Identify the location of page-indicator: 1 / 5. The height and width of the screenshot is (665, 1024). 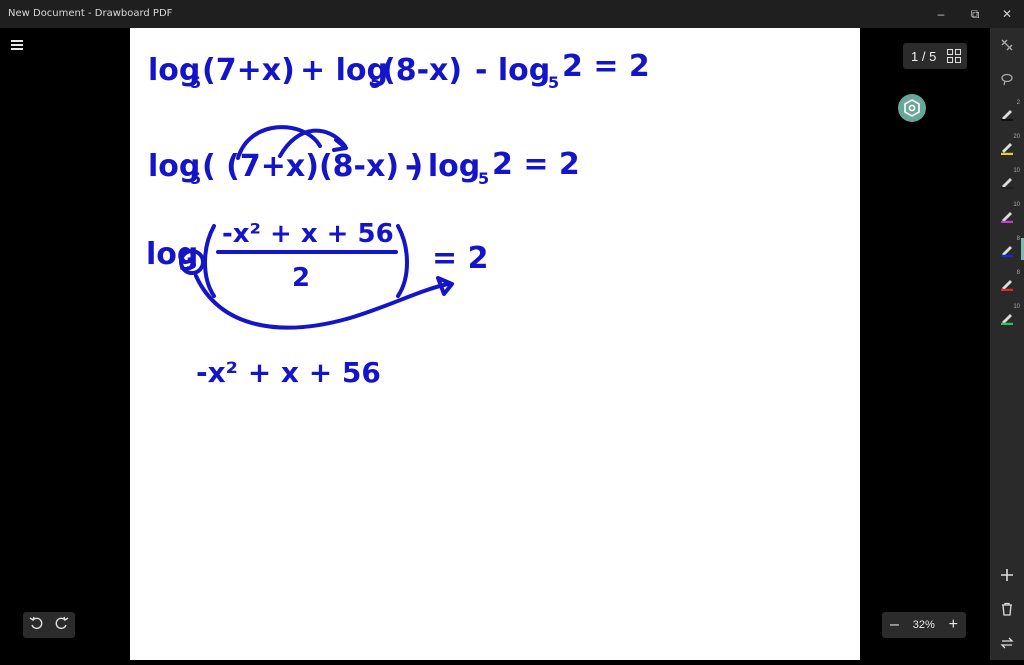
(935, 56).